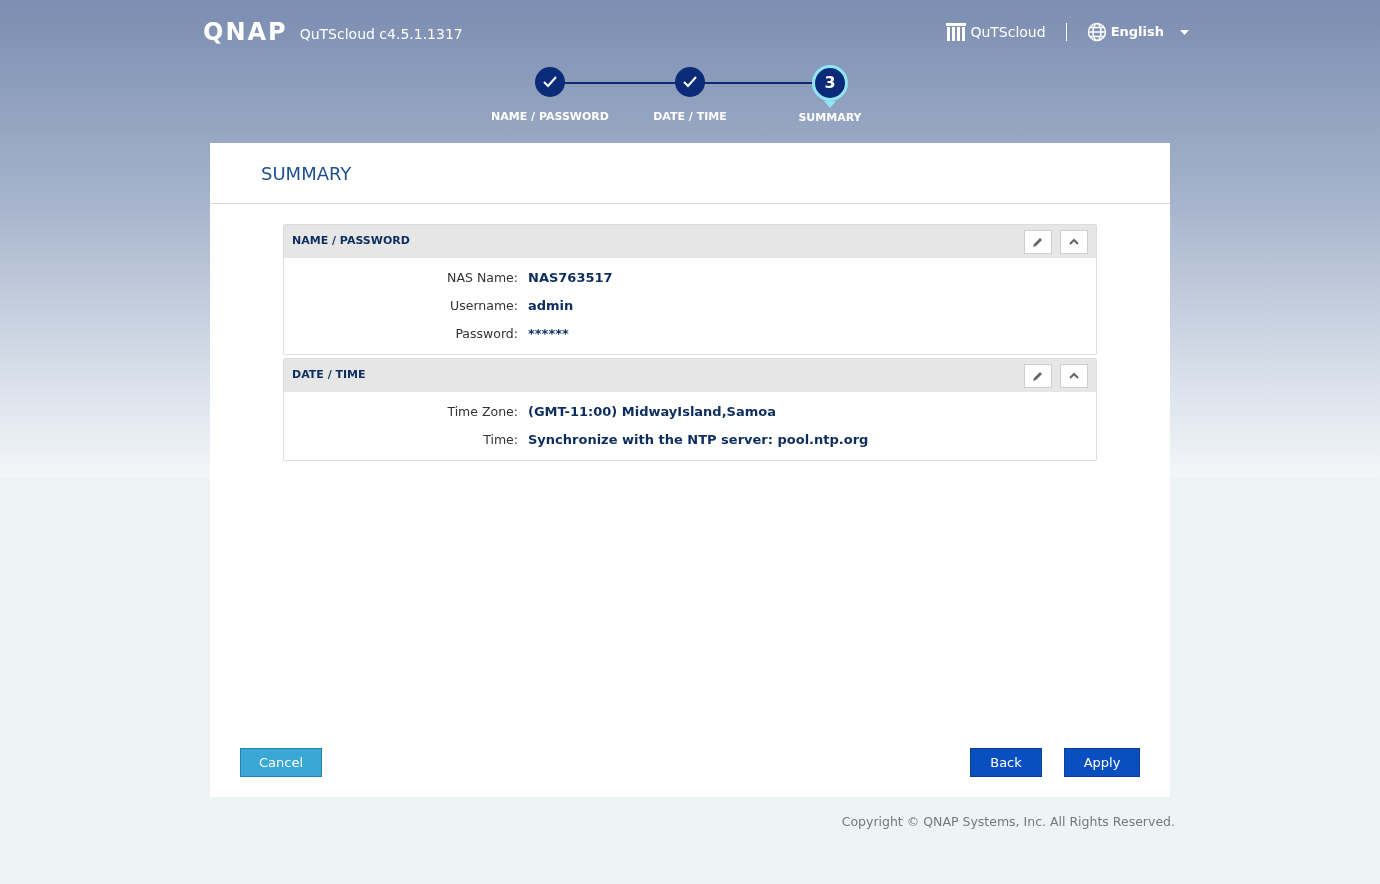 This screenshot has width=1380, height=884. I want to click on copyright-text: Copyright © QNAP Systems, Inc. All Rights Reserved., so click(1008, 822).